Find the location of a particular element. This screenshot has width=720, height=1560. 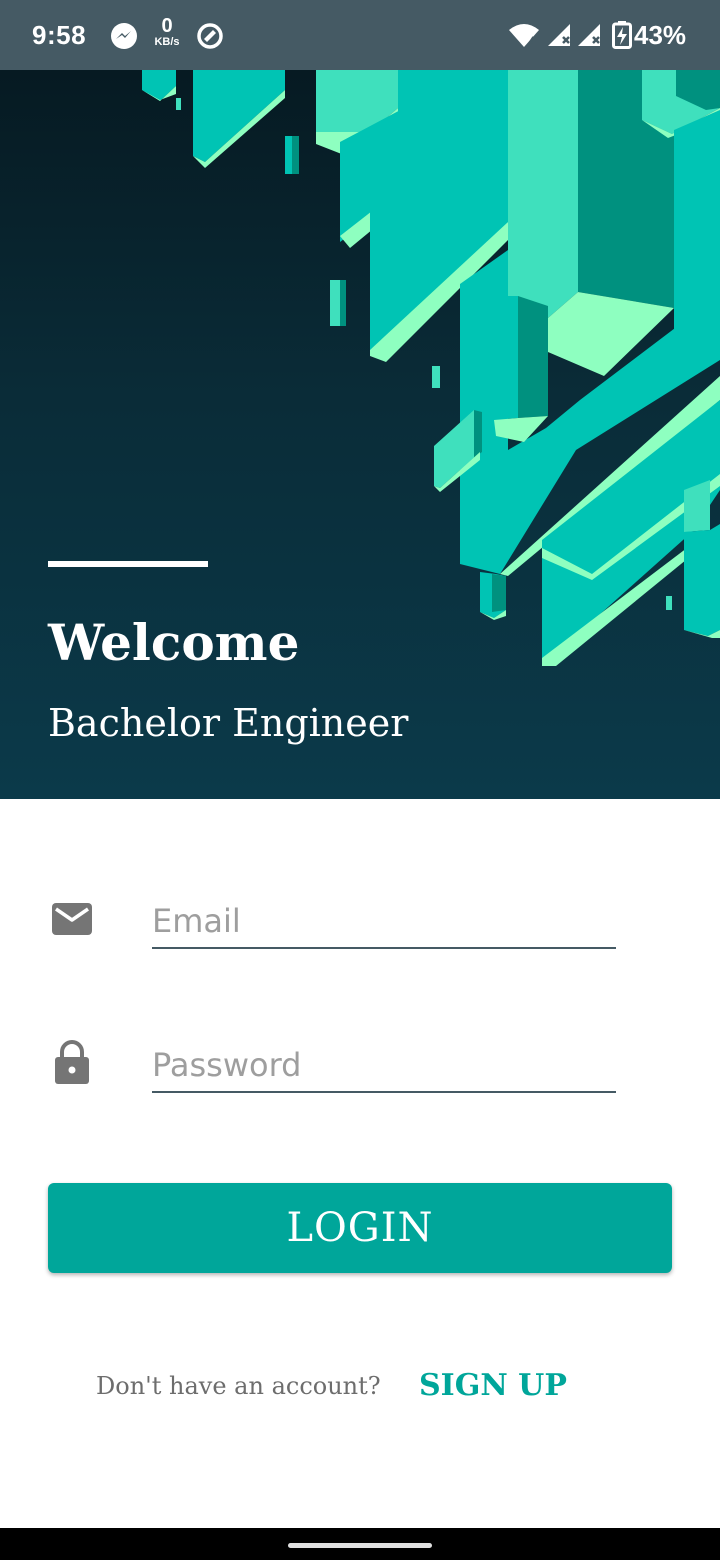

welcome-title: Welcome is located at coordinates (174, 642).